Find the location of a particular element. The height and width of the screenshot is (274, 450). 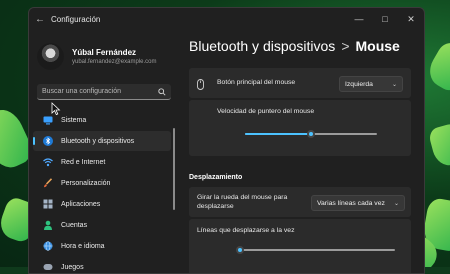

mouse-pointer-icon is located at coordinates (56, 109).